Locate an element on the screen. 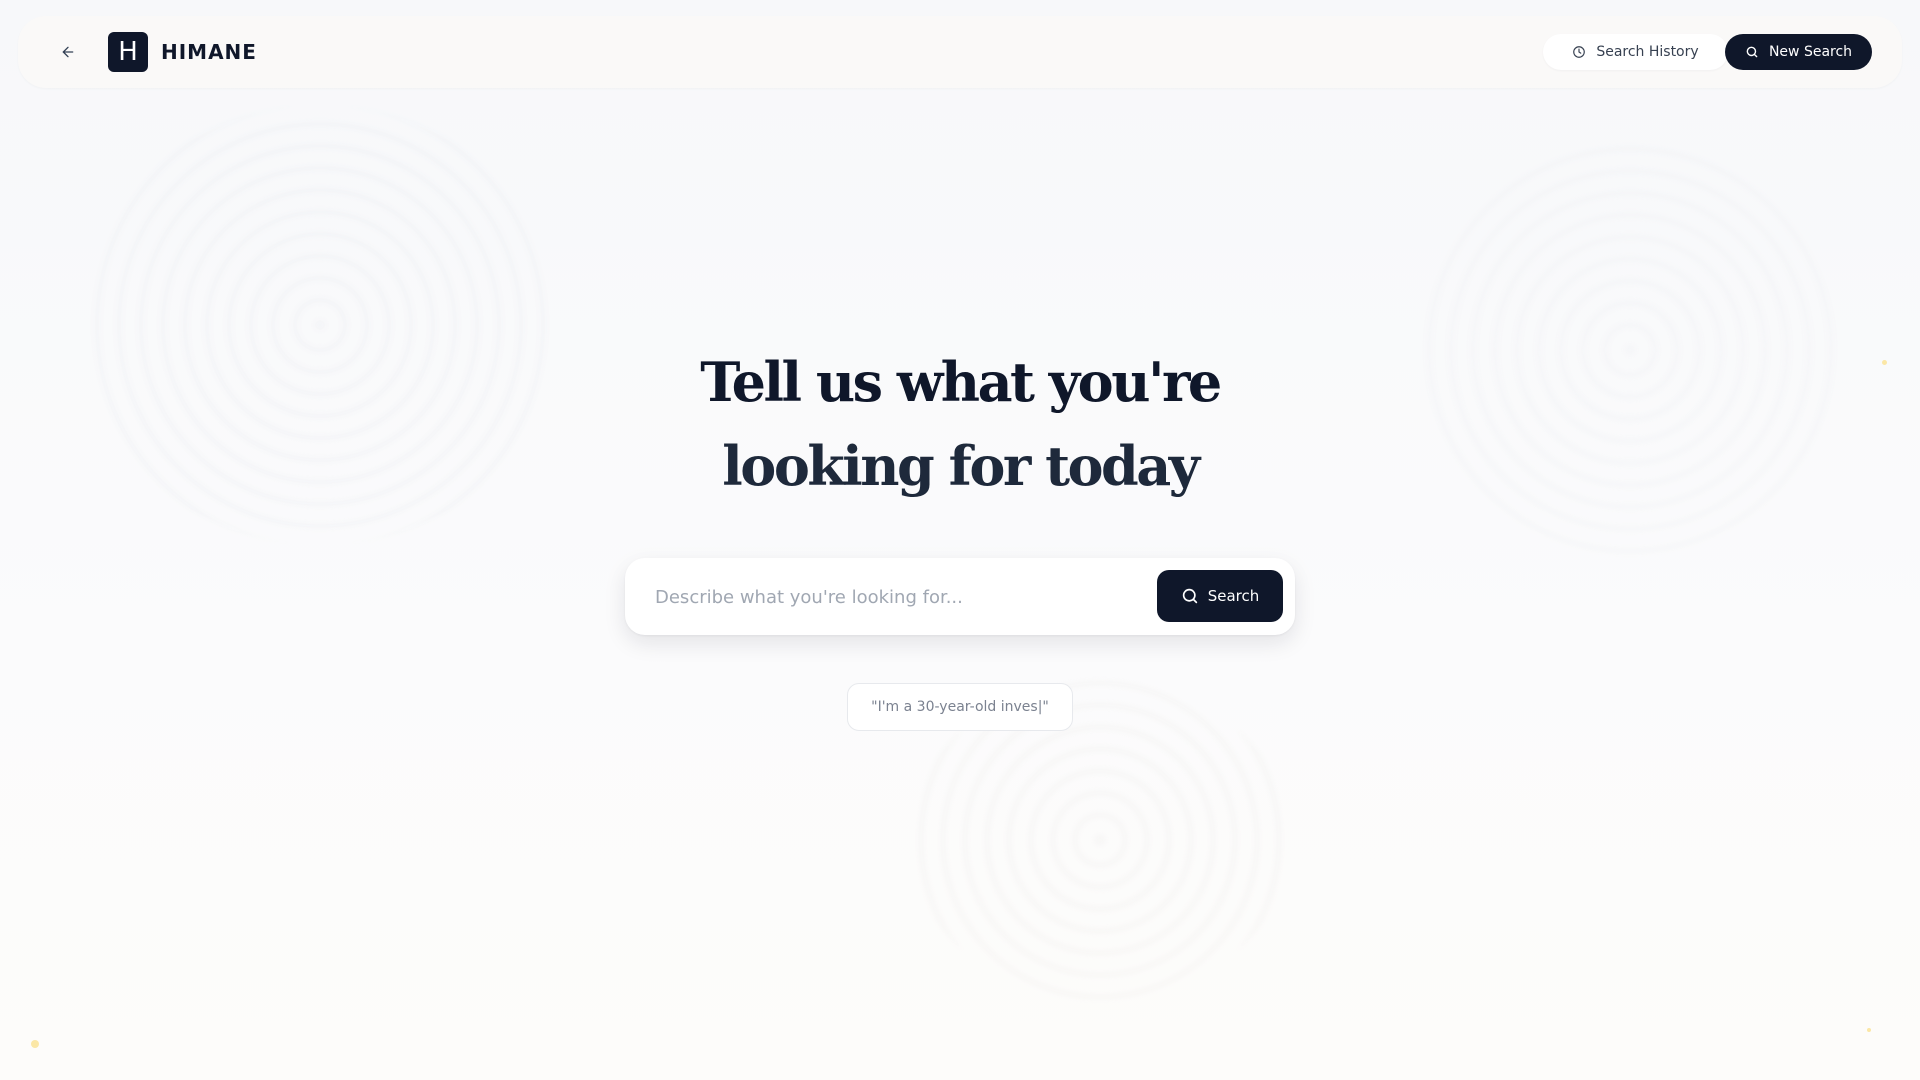  suggestion-text: "I'm a 30-year-old inves|" is located at coordinates (960, 707).